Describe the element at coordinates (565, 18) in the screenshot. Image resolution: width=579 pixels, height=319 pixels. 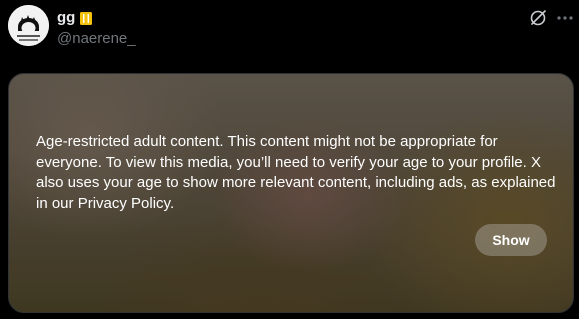
I see `more-icon` at that location.